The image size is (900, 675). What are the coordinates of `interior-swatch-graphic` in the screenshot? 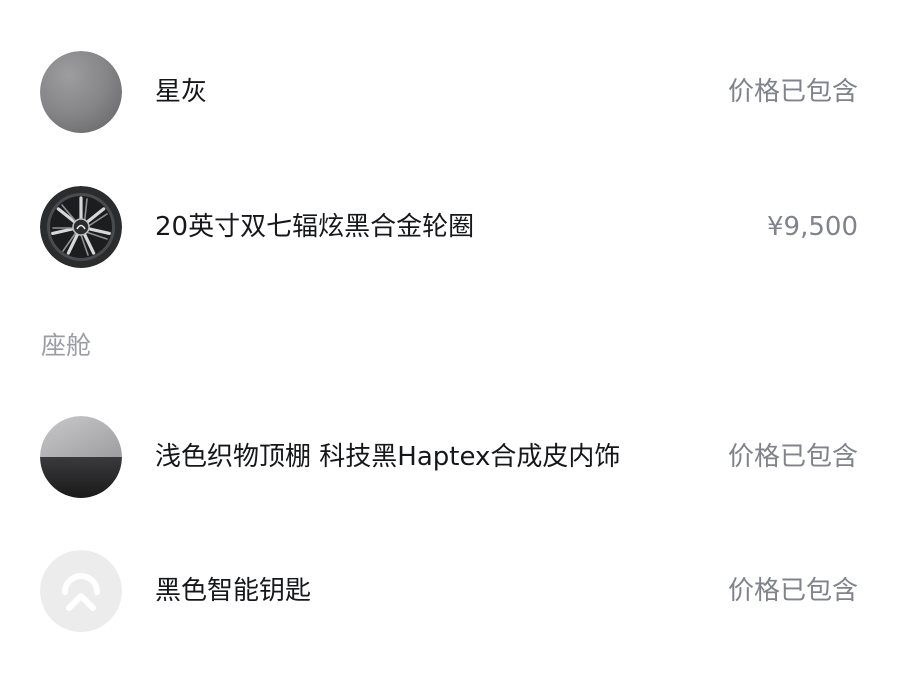 It's located at (81, 457).